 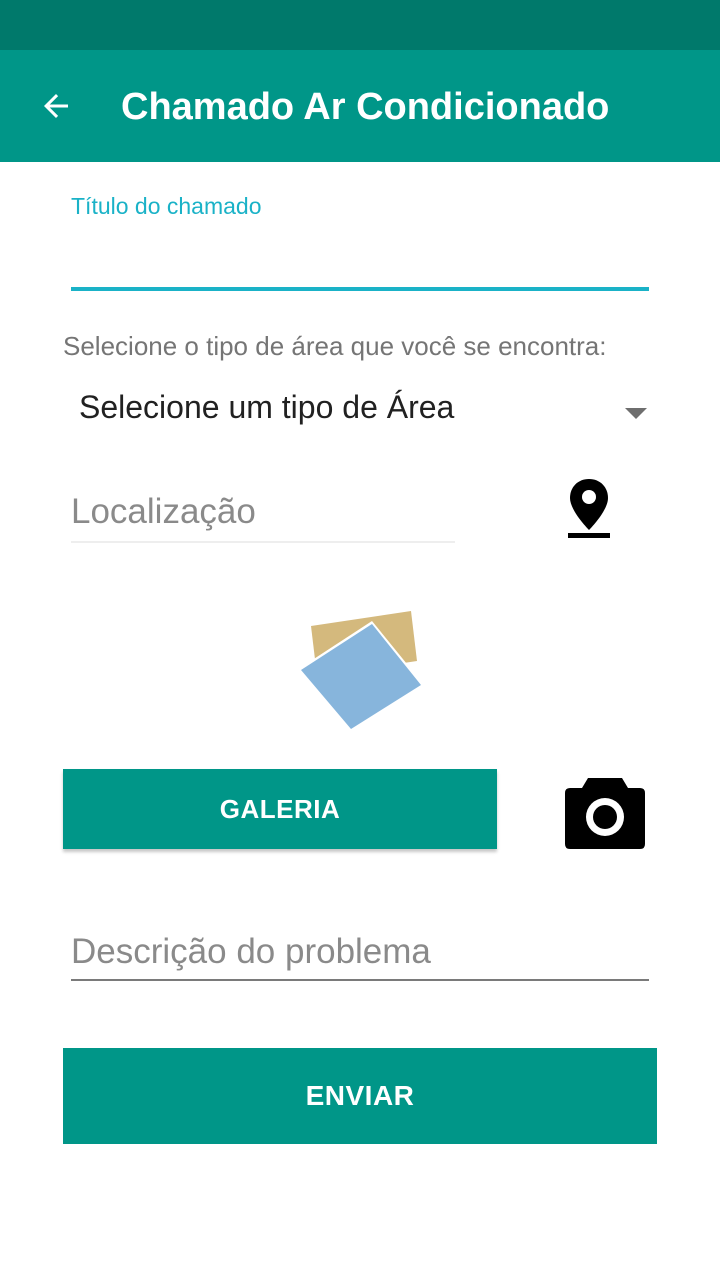 I want to click on page-title: Chamado Ar Condicionado, so click(x=365, y=107).